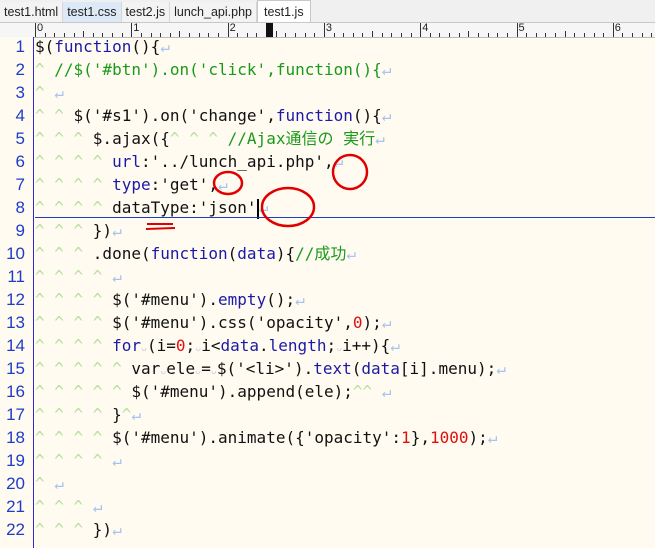 Image resolution: width=655 pixels, height=548 pixels. I want to click on code-text: }), so click(102, 529).